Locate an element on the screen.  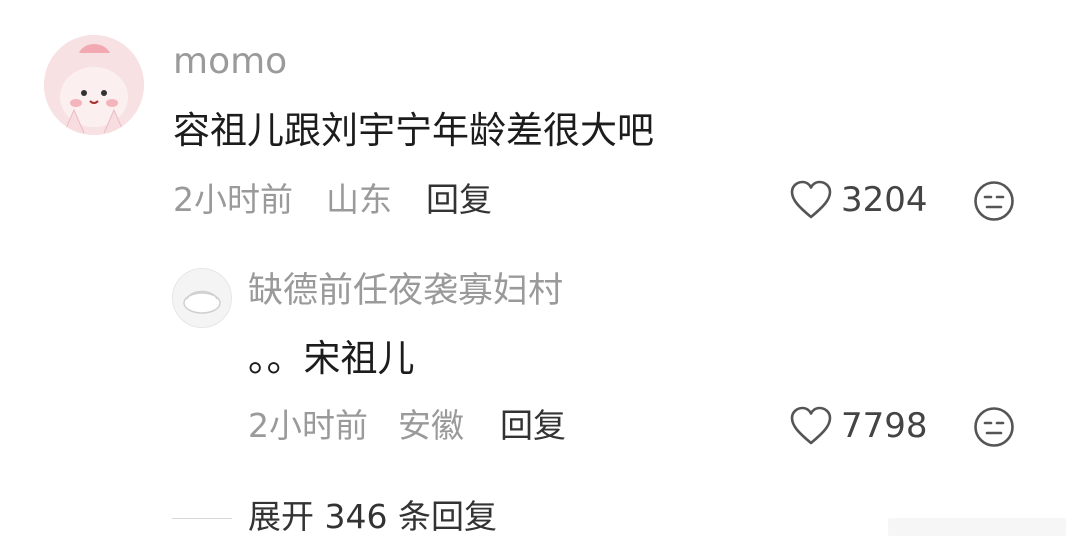
reply-like-count: 7798 is located at coordinates (884, 426).